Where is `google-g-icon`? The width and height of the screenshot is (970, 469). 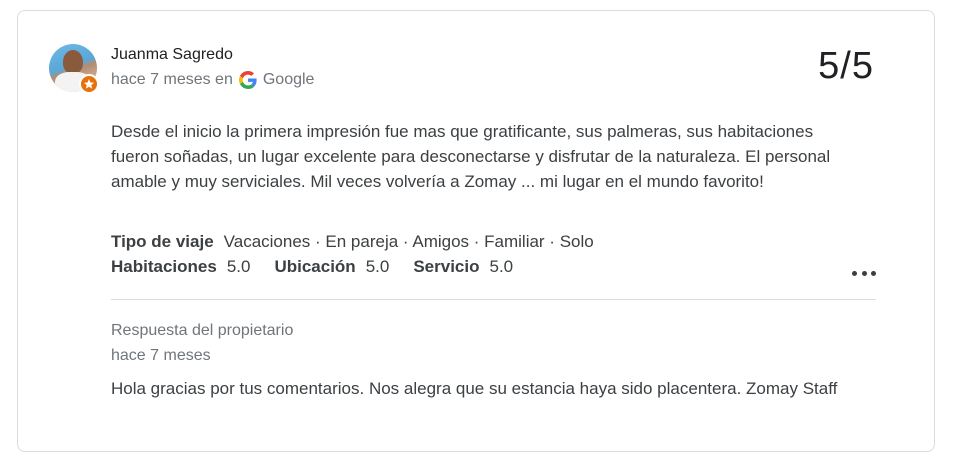 google-g-icon is located at coordinates (247, 80).